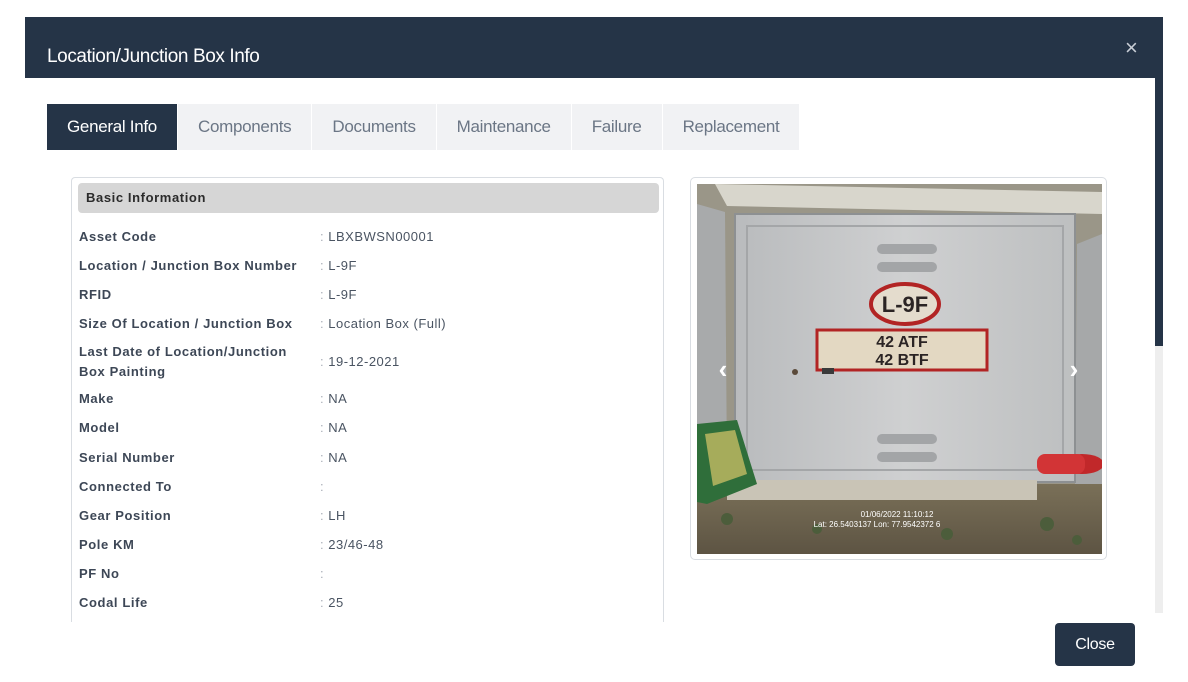 This screenshot has width=1188, height=682. I want to click on field-value: : LH, so click(333, 515).